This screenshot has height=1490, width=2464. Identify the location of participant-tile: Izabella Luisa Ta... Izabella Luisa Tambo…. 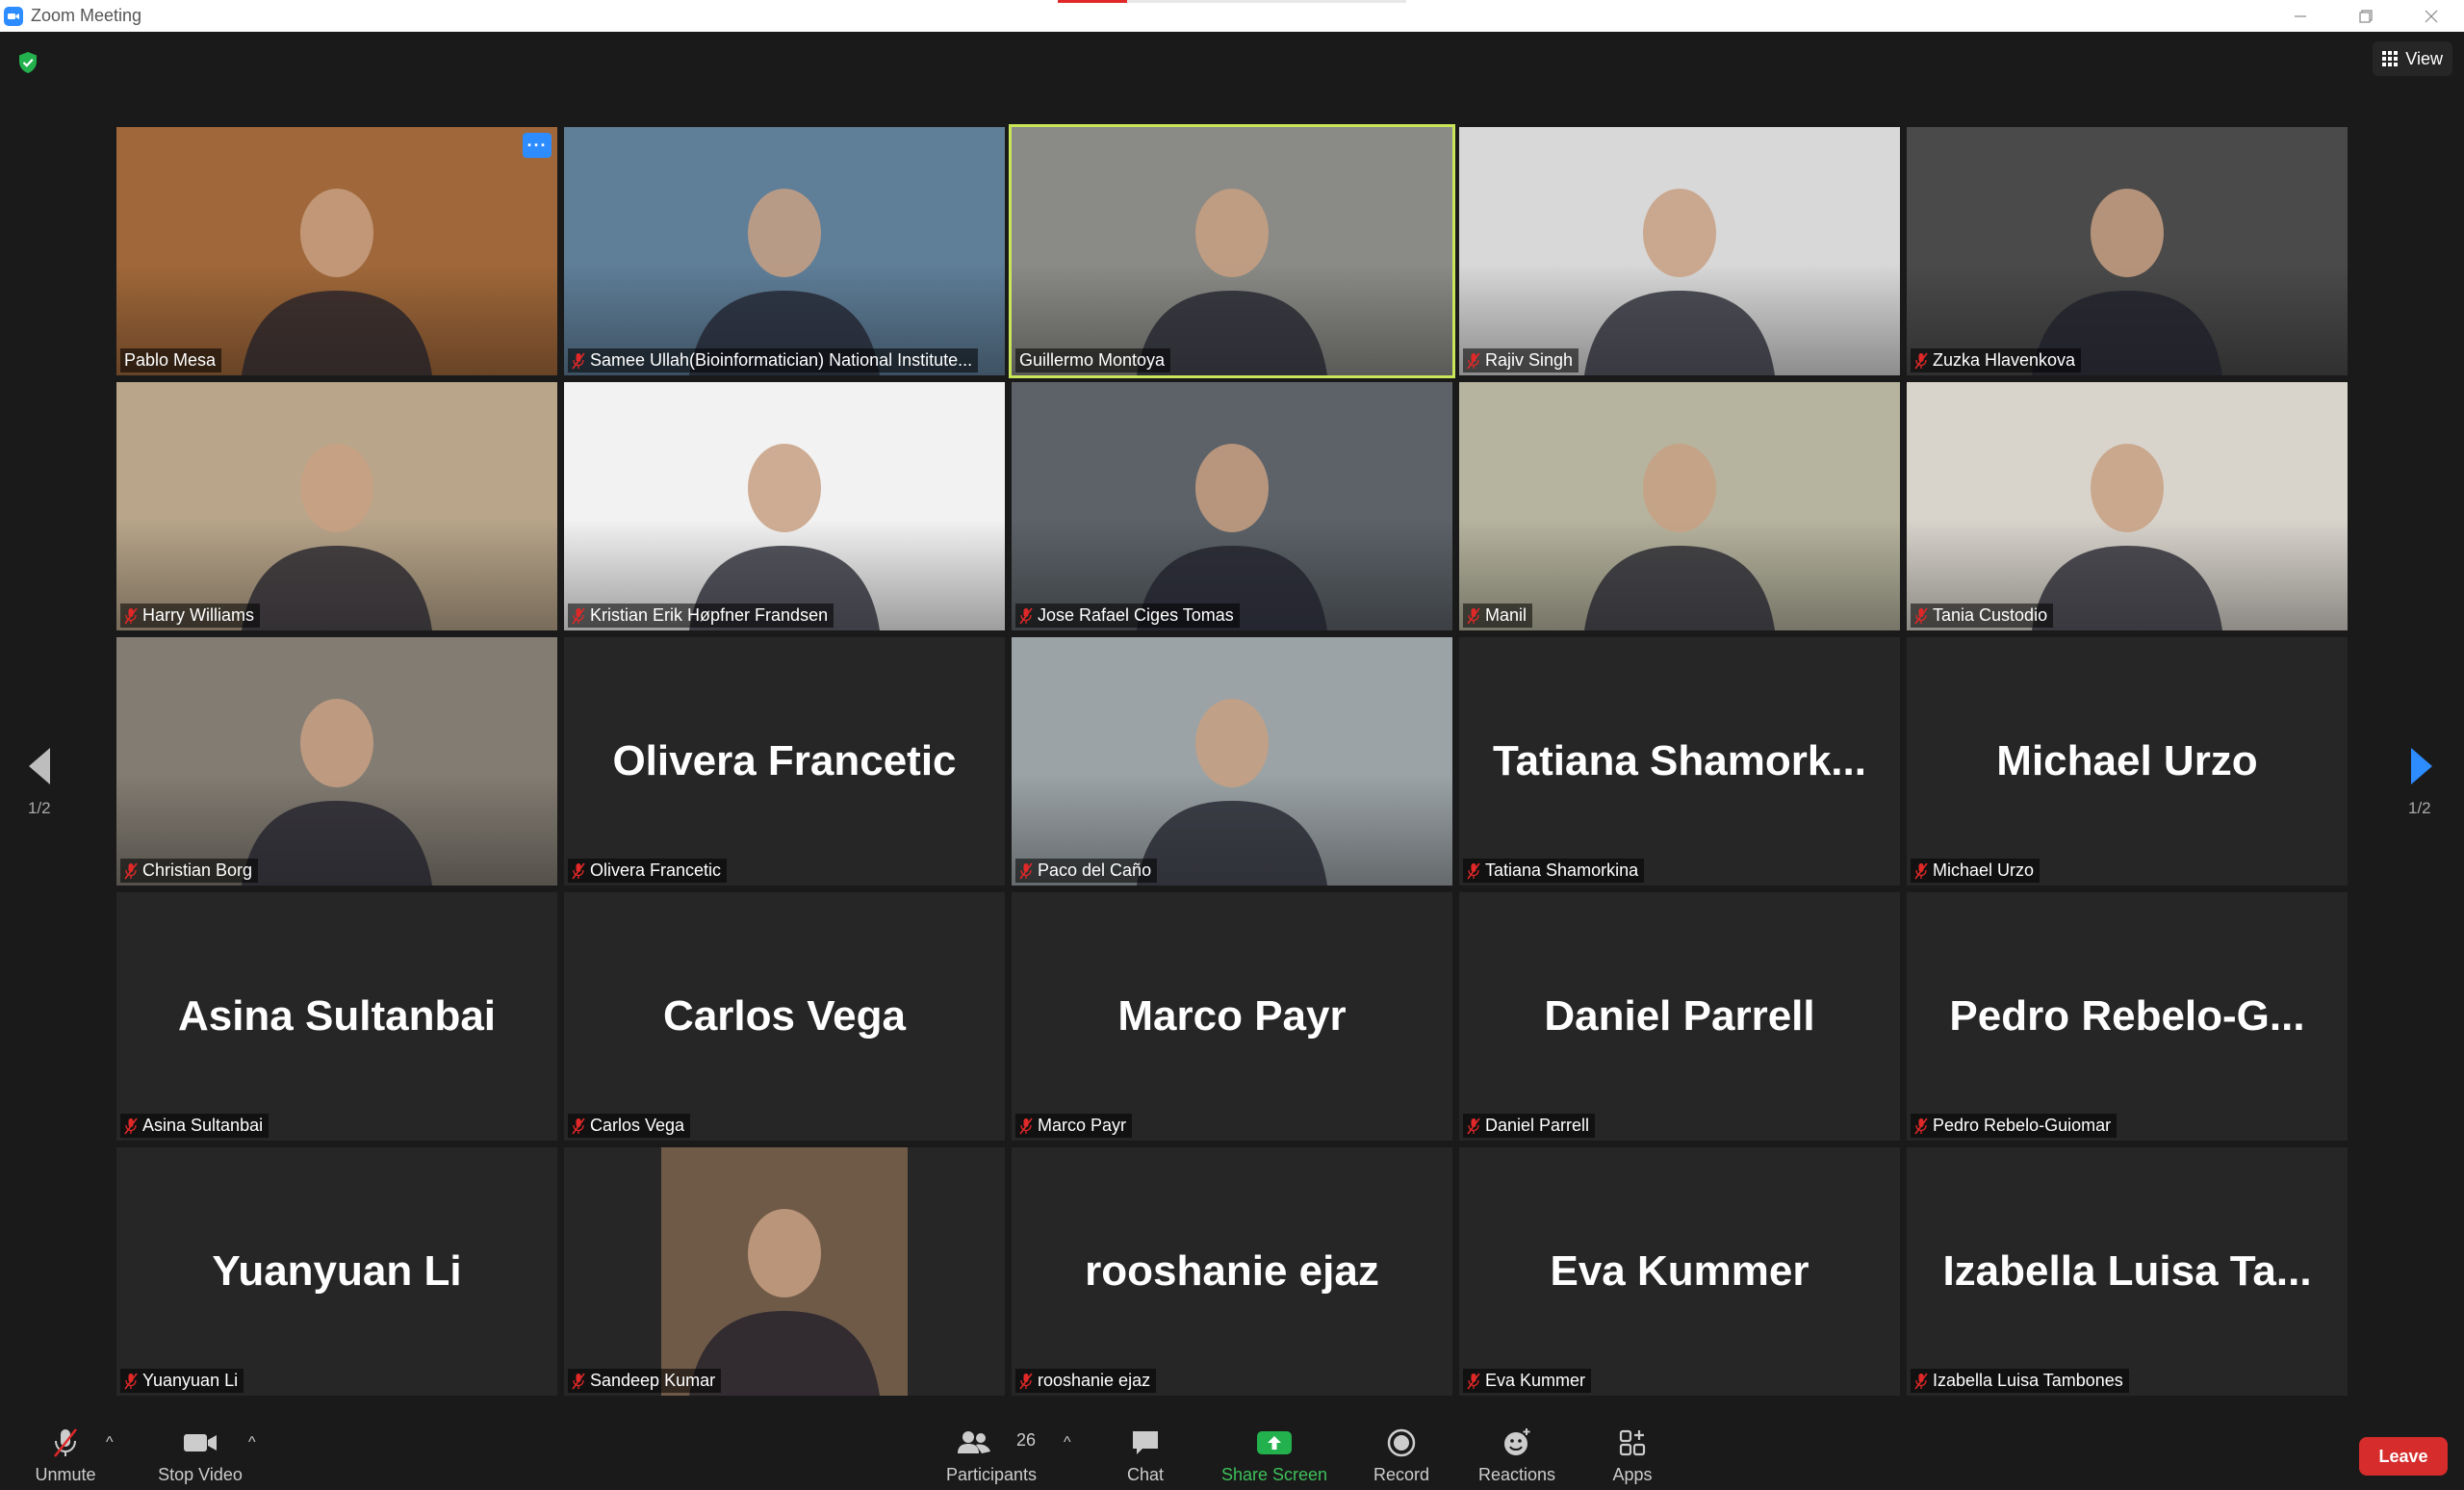
(2127, 1271).